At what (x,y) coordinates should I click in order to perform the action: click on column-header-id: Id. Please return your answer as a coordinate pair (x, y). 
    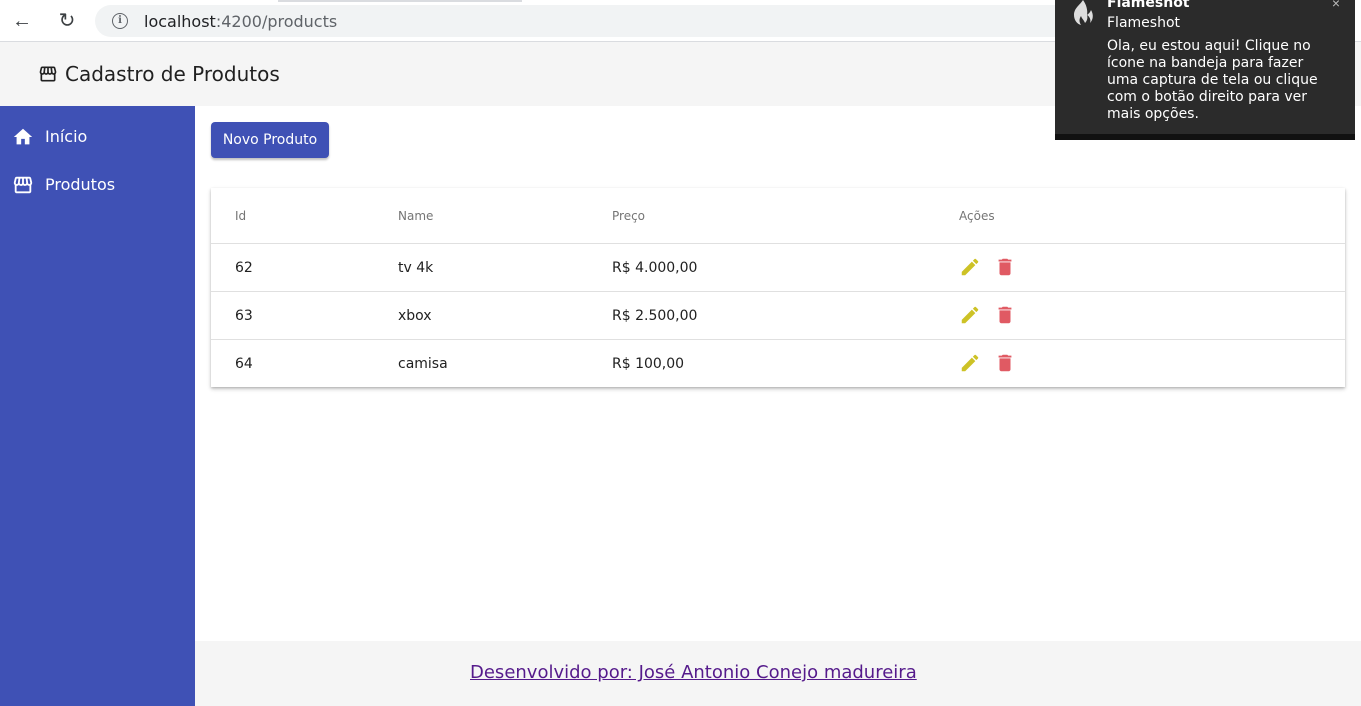
    Looking at the image, I should click on (241, 216).